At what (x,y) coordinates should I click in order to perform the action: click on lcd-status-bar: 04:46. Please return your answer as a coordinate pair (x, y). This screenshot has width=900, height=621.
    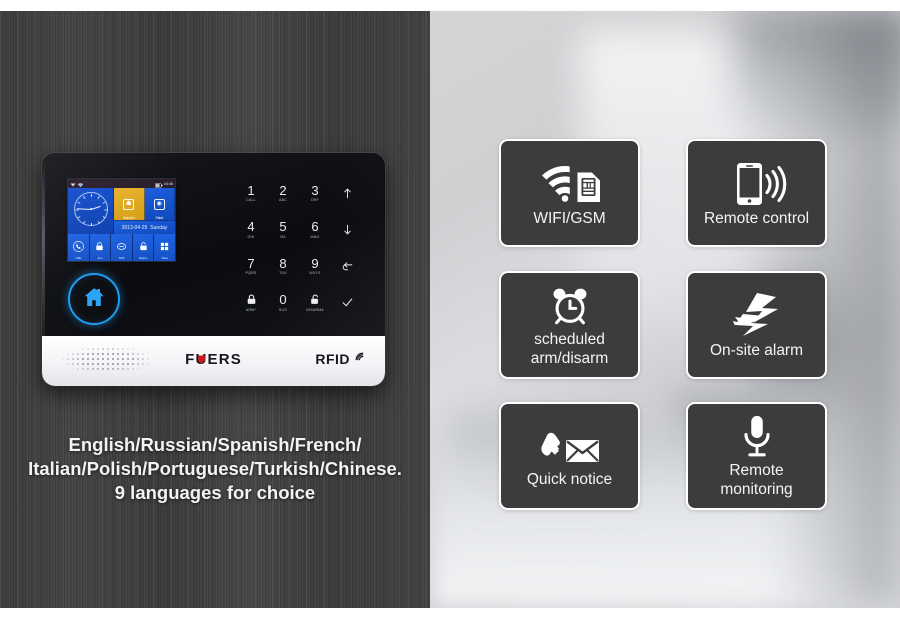
    Looking at the image, I should click on (121, 183).